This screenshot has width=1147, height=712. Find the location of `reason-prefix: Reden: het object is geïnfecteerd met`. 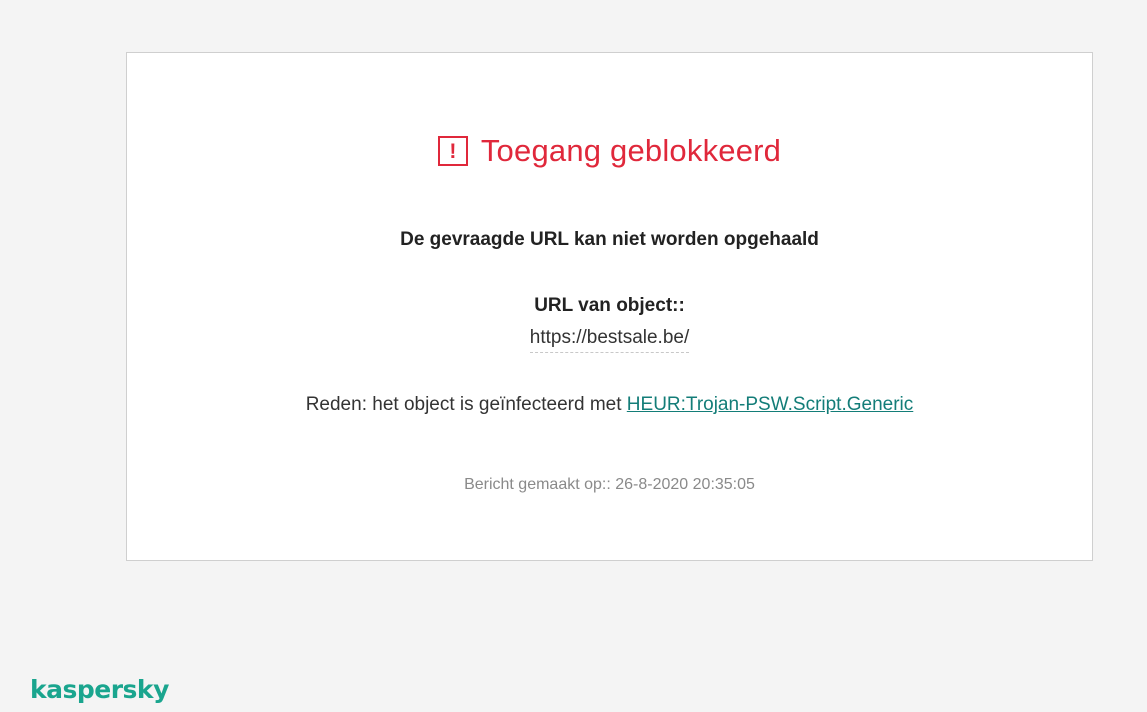

reason-prefix: Reden: het object is geïnfecteerd met is located at coordinates (463, 404).